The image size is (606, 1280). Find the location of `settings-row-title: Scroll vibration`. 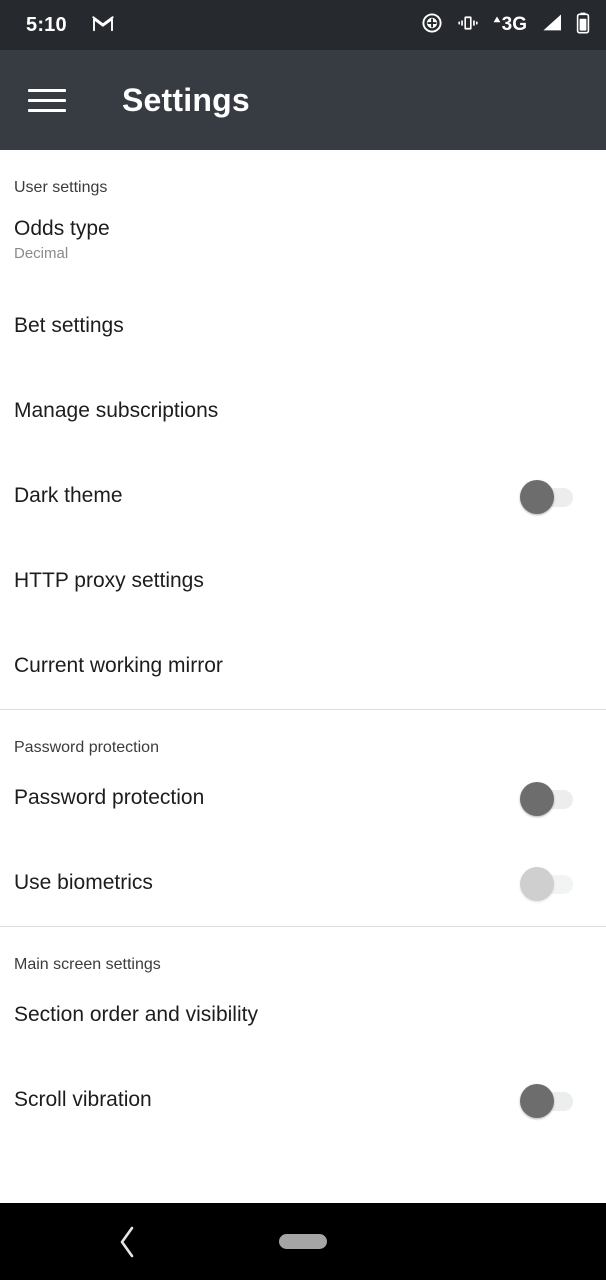

settings-row-title: Scroll vibration is located at coordinates (83, 1100).